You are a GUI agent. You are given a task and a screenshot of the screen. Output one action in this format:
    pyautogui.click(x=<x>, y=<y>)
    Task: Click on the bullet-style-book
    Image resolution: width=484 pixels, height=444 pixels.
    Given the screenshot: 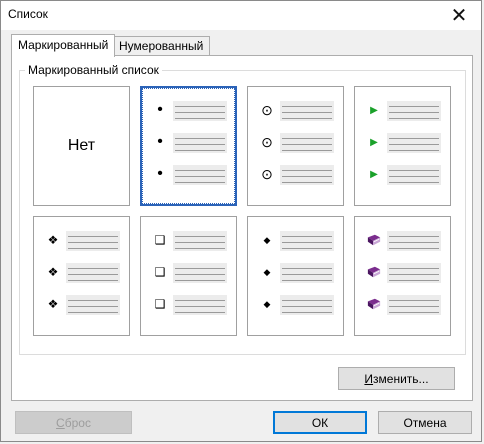 What is the action you would take?
    pyautogui.click(x=402, y=276)
    